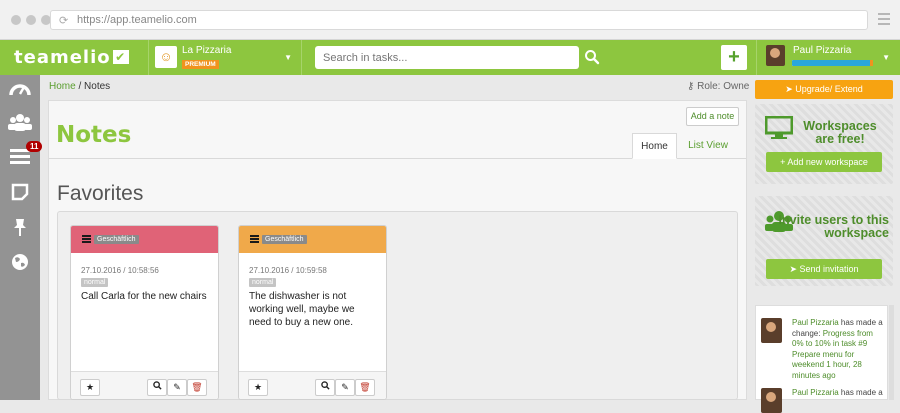  Describe the element at coordinates (779, 131) in the screenshot. I see `monitor-icon` at that location.